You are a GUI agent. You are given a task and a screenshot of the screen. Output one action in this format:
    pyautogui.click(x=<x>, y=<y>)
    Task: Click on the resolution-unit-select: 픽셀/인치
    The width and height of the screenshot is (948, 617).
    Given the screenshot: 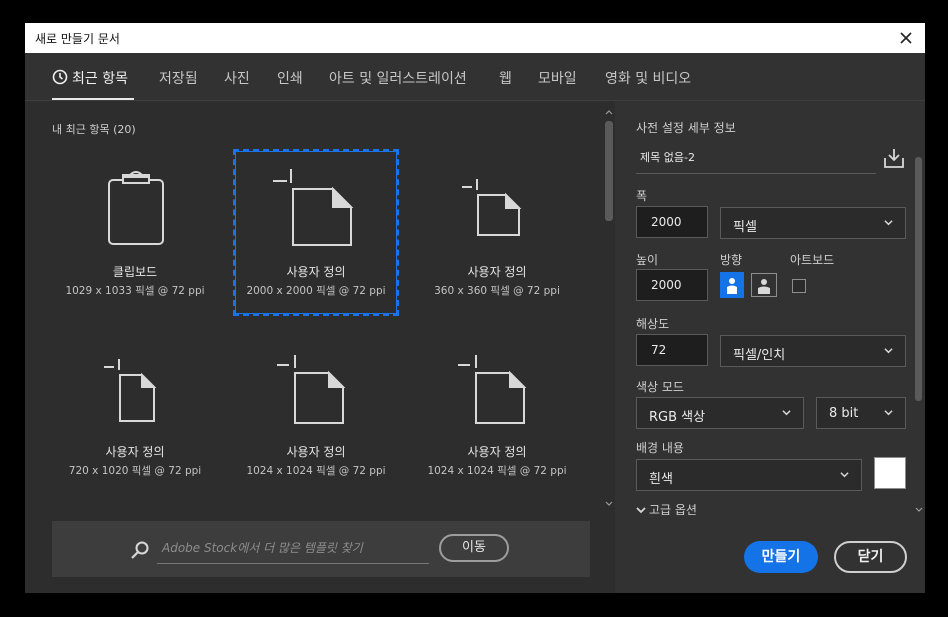 What is the action you would take?
    pyautogui.click(x=813, y=351)
    